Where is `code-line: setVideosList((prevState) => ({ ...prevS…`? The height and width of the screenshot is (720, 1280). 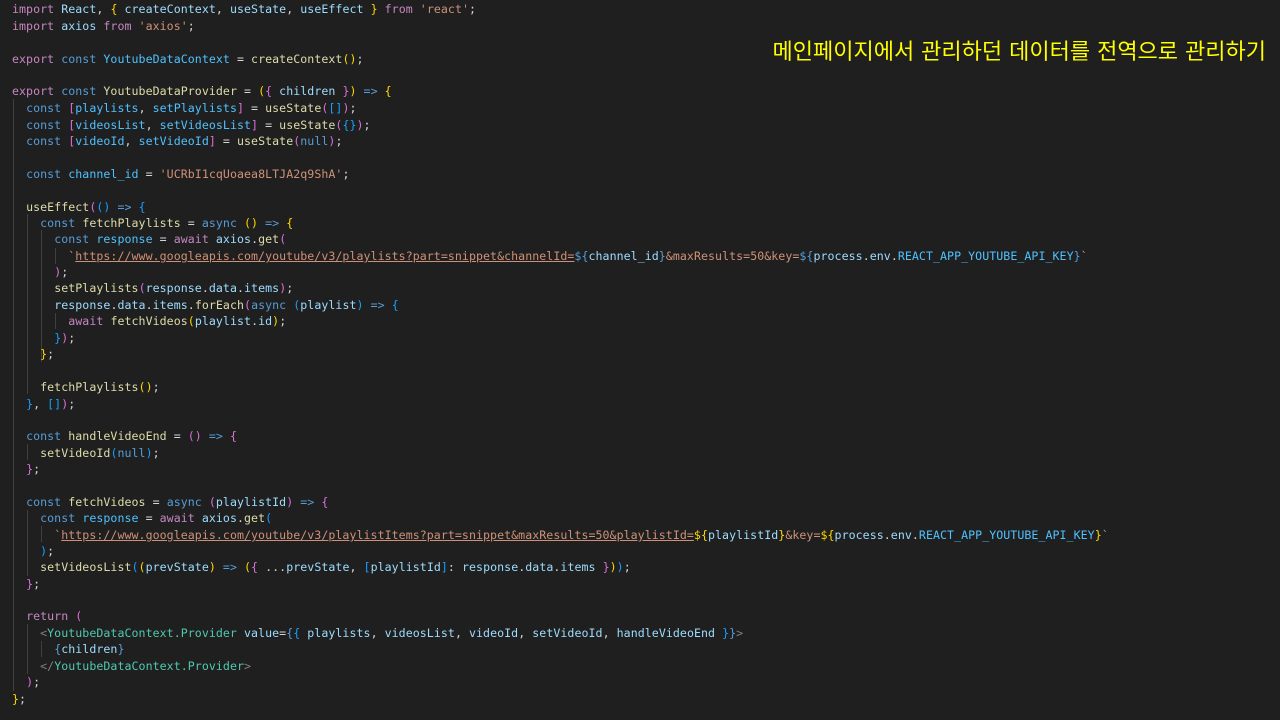
code-line: setVideosList((prevState) => ({ ...prevS… is located at coordinates (335, 567).